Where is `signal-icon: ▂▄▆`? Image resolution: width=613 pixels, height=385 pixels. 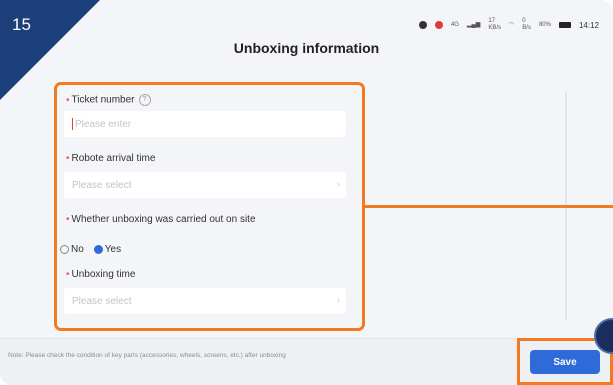 signal-icon: ▂▄▆ is located at coordinates (473, 24).